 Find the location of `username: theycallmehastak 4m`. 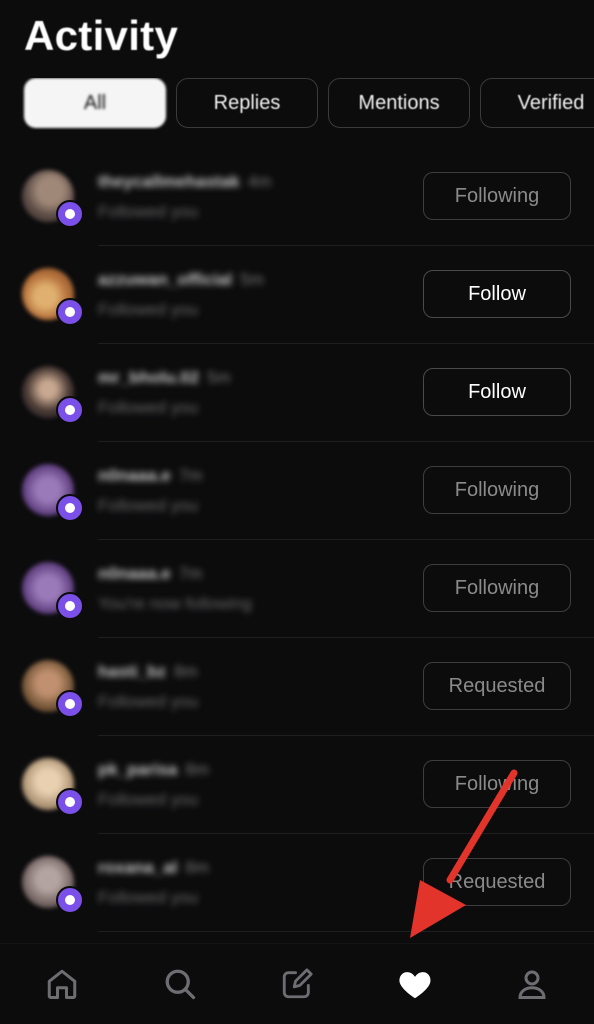

username: theycallmehastak 4m is located at coordinates (184, 182).